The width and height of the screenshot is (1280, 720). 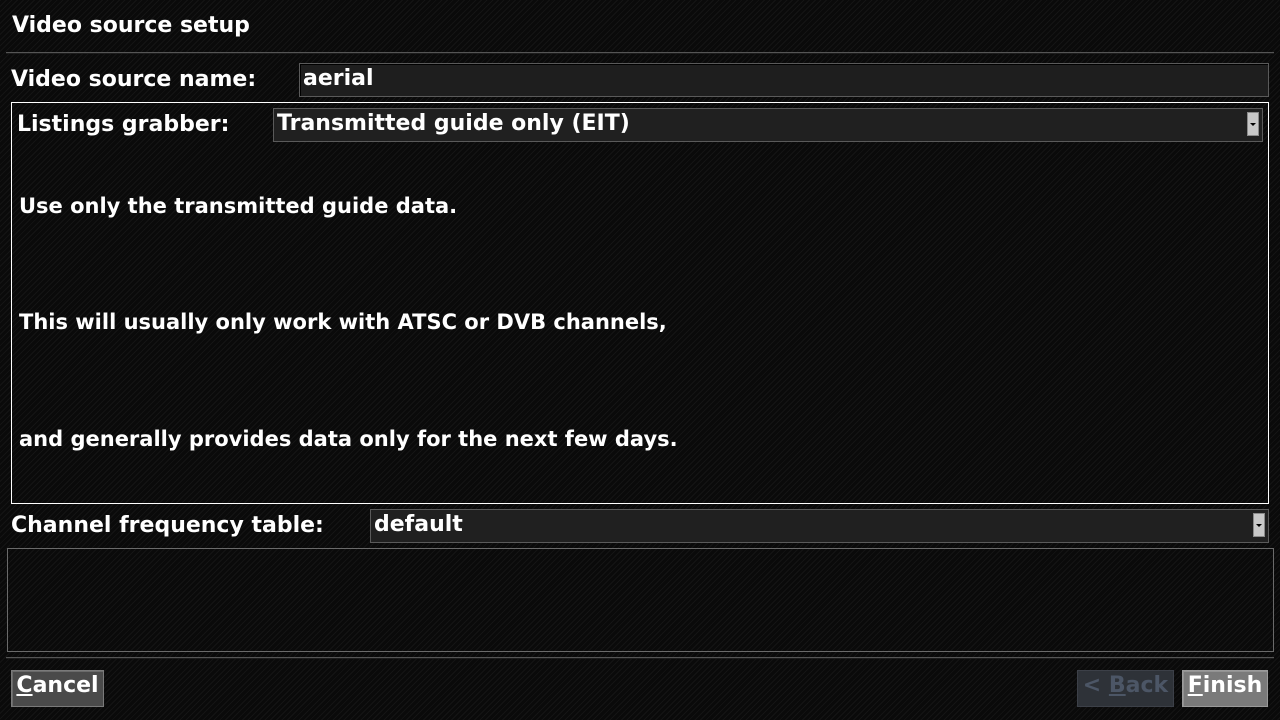 I want to click on finish-button: Finish, so click(x=1225, y=688).